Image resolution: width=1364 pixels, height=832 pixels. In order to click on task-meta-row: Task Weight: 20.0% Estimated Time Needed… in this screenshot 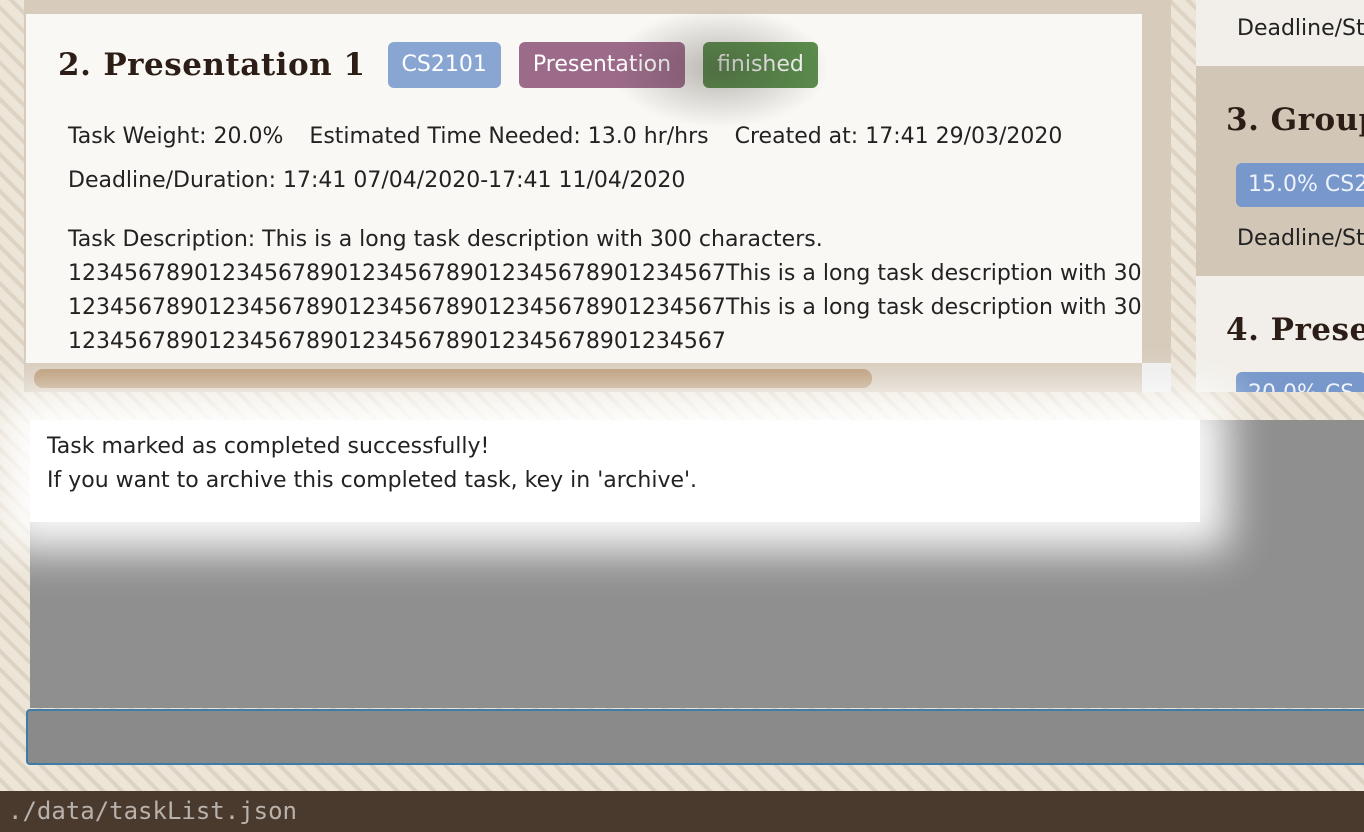, I will do `click(574, 136)`.